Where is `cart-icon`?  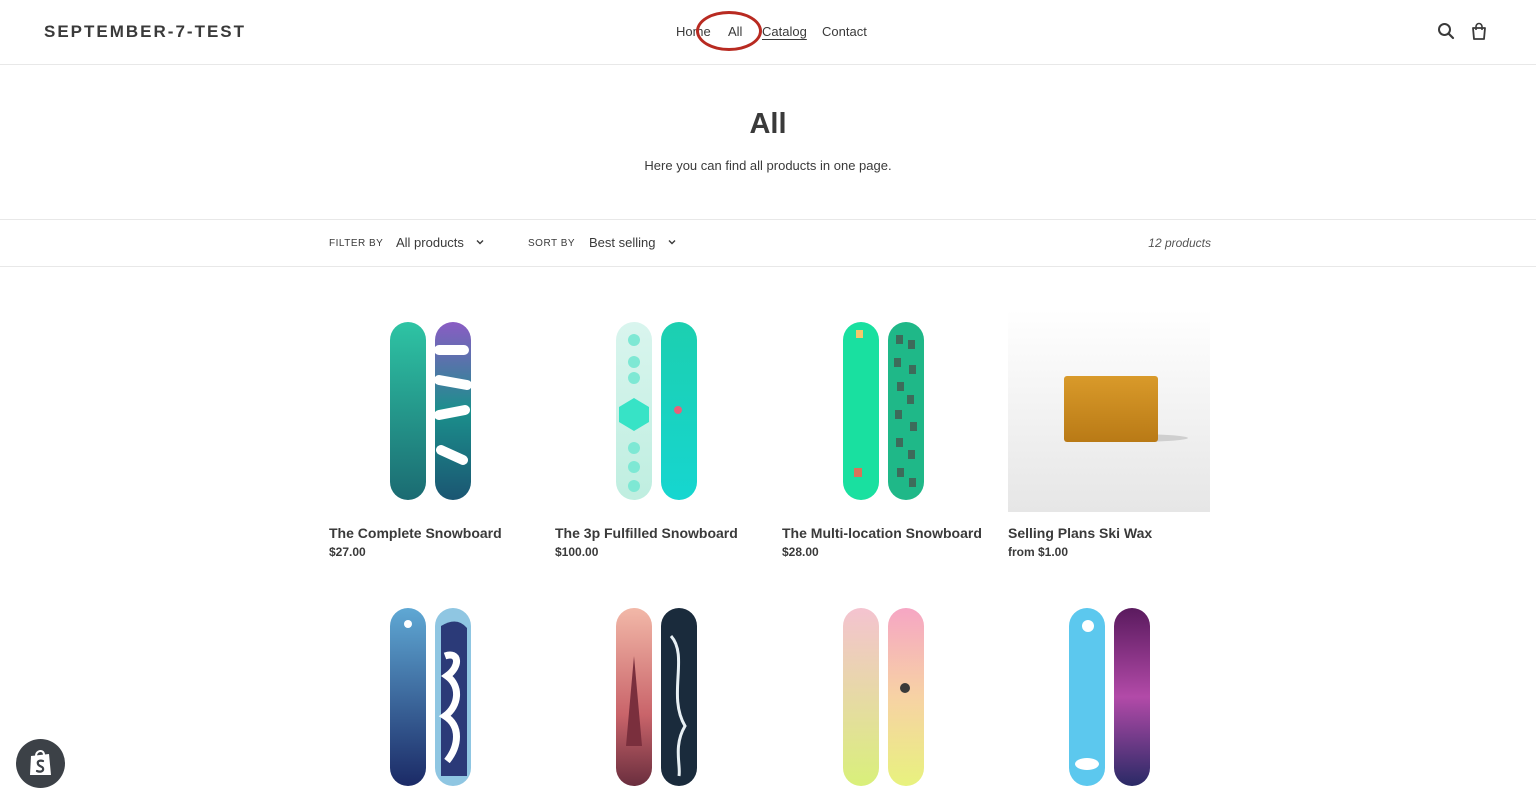 cart-icon is located at coordinates (1480, 32).